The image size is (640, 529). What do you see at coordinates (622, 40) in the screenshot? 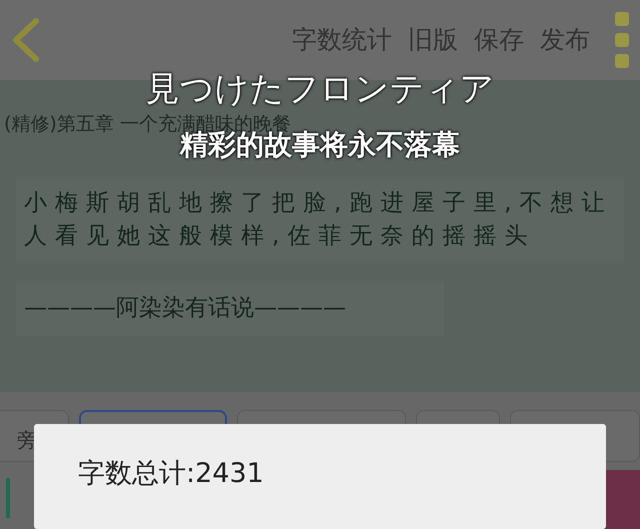
I see `more-icon` at bounding box center [622, 40].